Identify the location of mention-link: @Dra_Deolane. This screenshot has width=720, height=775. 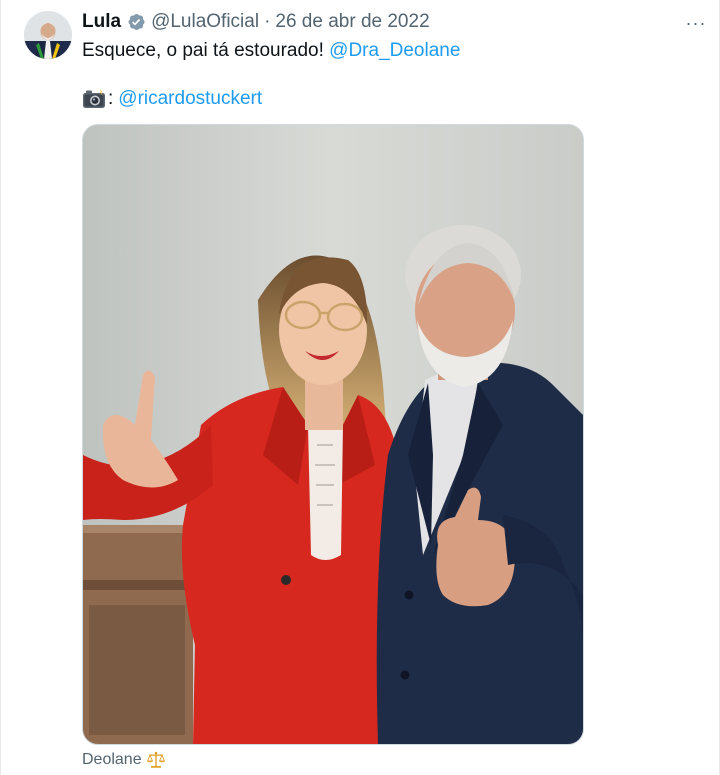
(394, 50).